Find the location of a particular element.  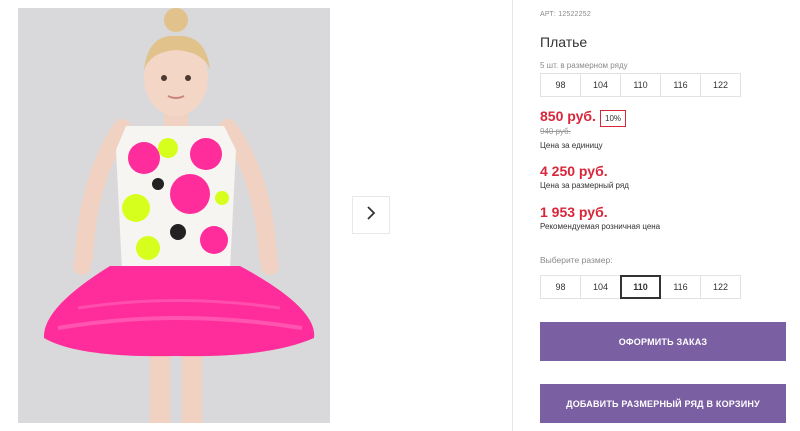

retail-price-caption: Рекомендуемая розничная цена is located at coordinates (600, 226).